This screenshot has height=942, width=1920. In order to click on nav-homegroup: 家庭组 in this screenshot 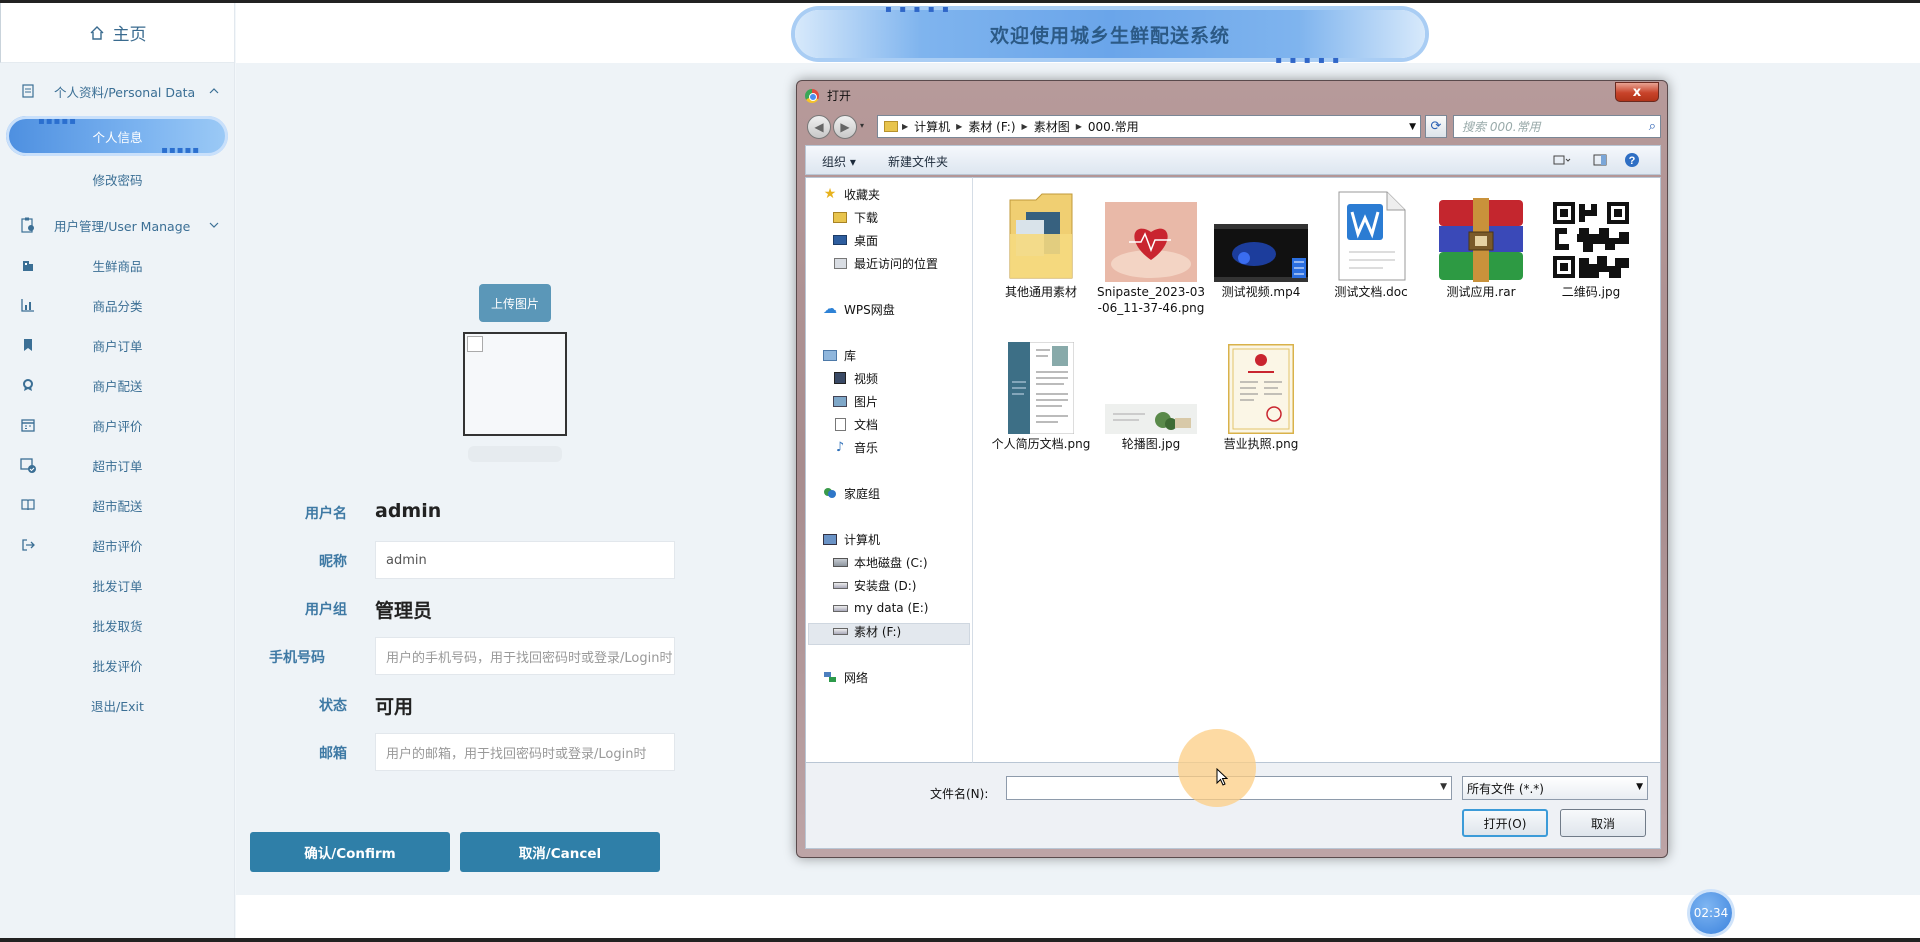, I will do `click(851, 493)`.